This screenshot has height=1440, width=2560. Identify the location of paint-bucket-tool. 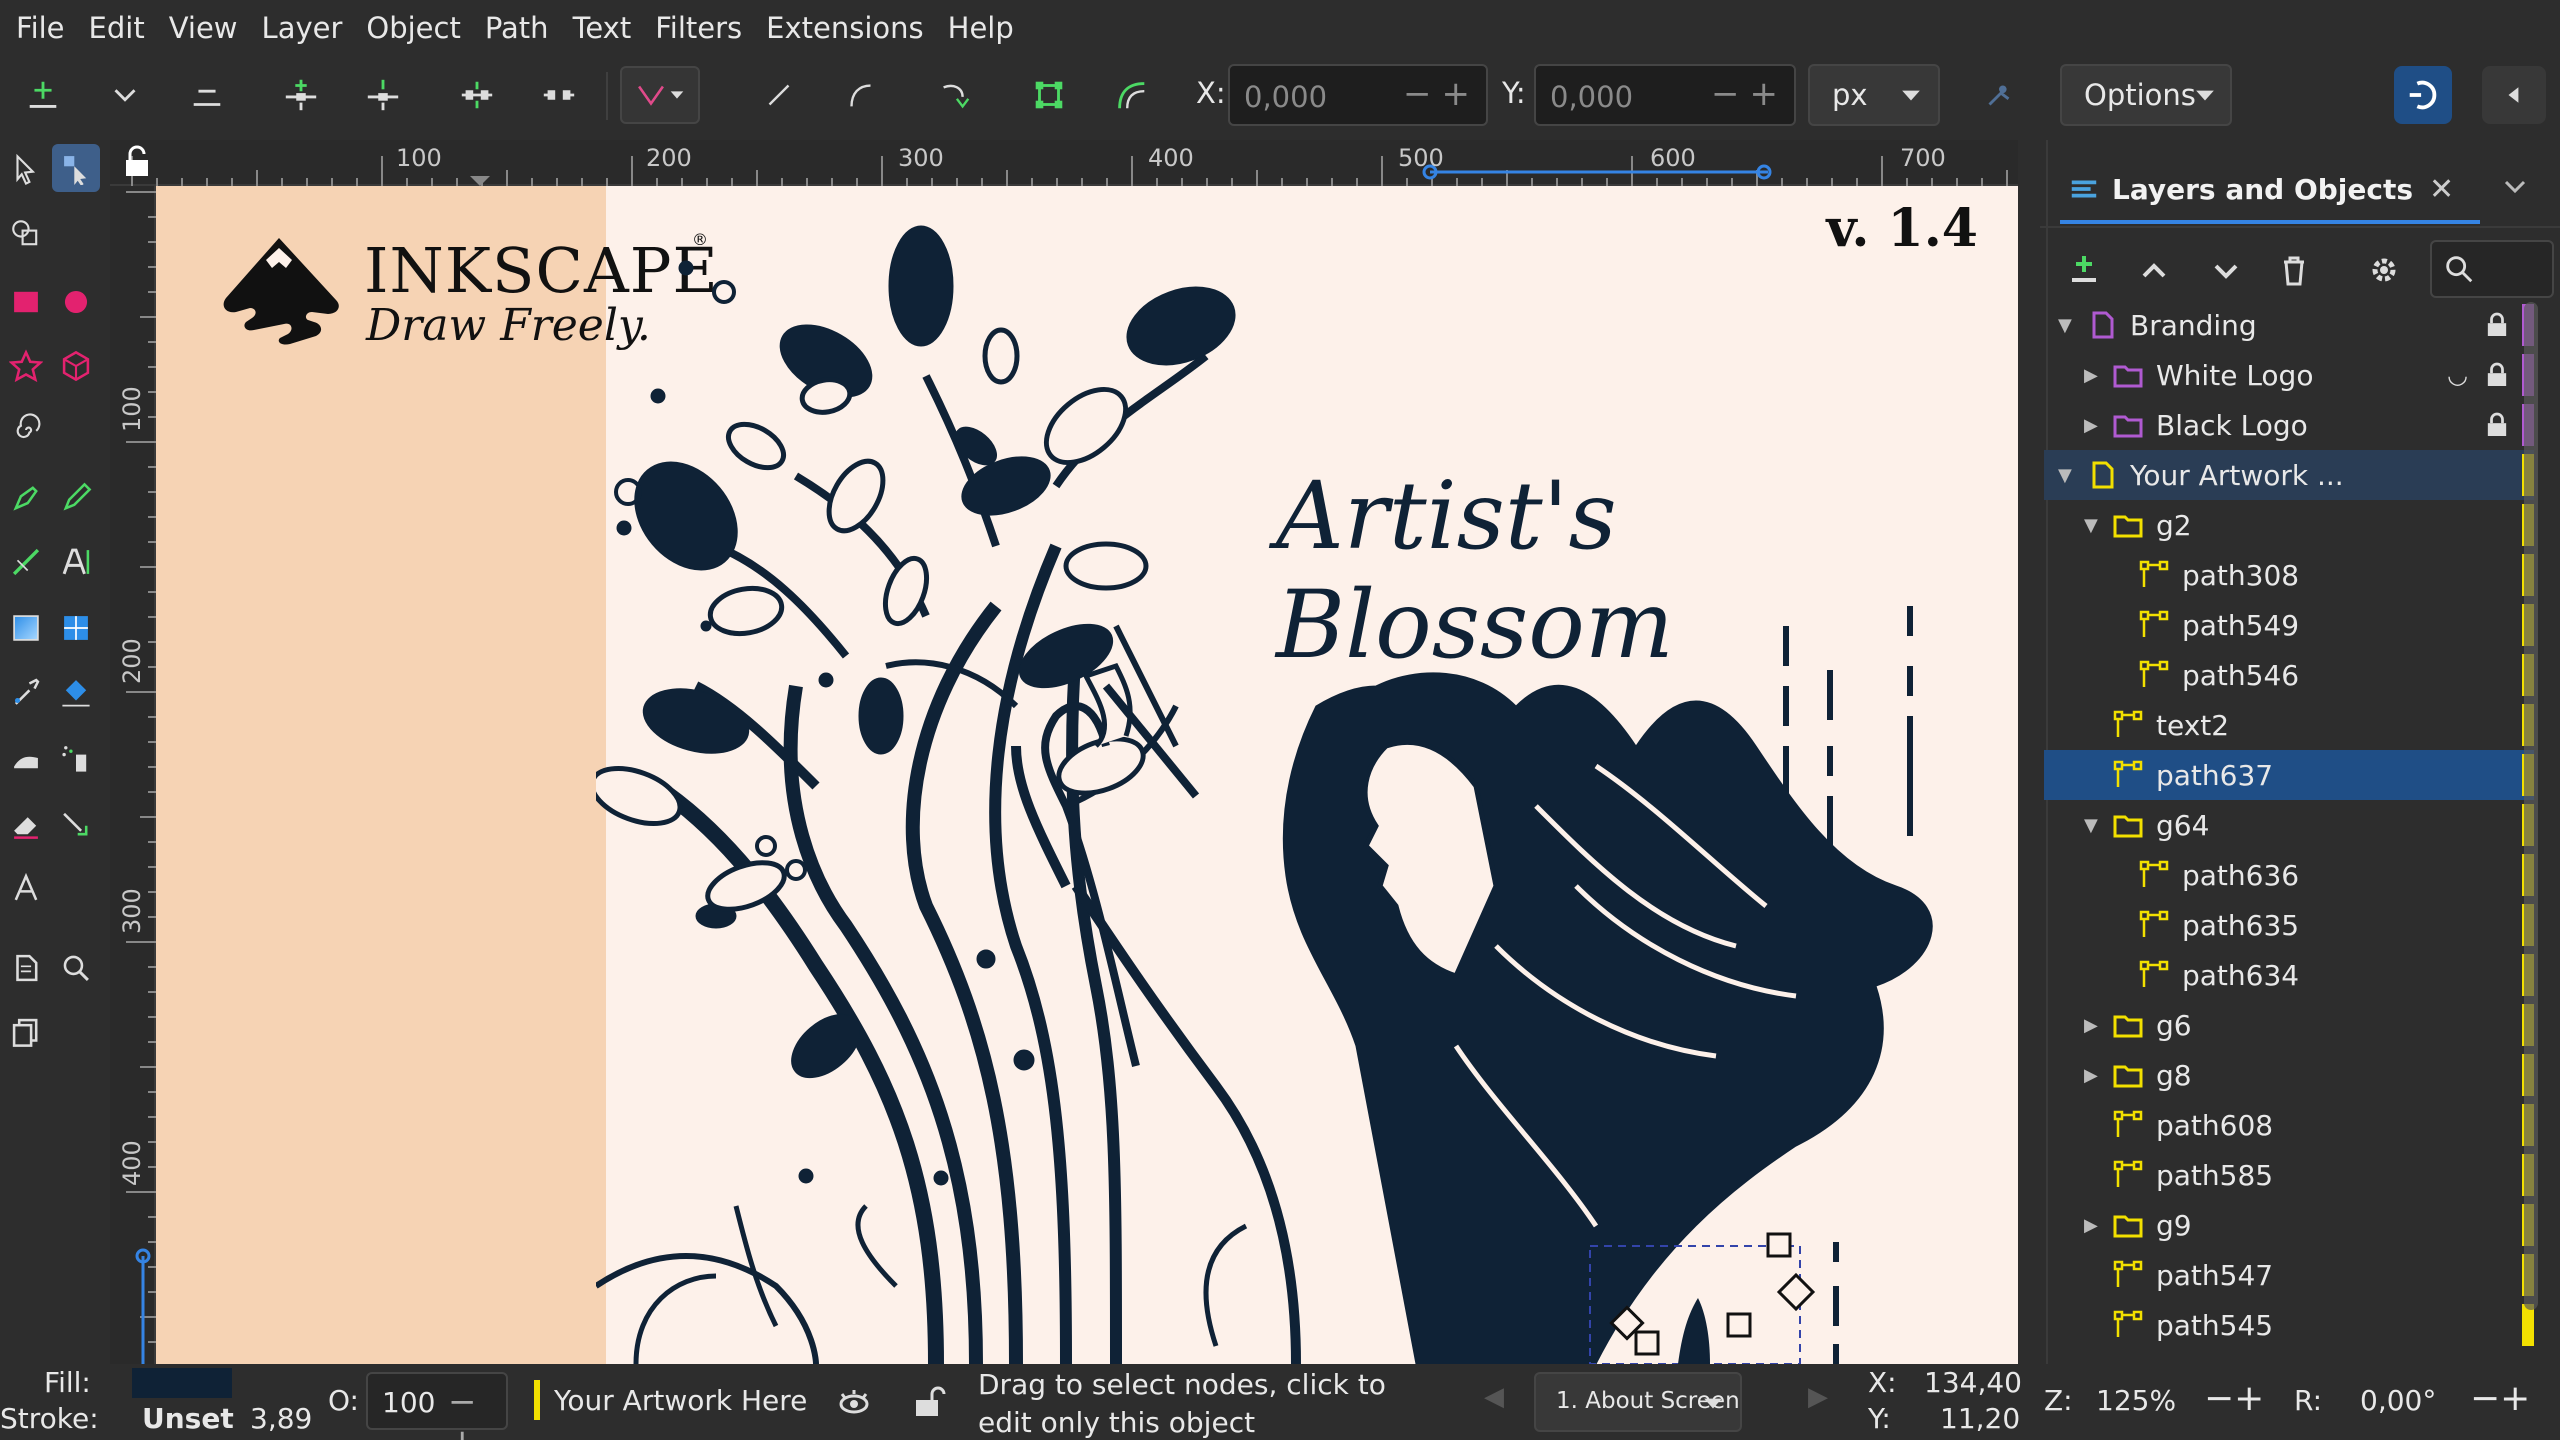
(76, 692).